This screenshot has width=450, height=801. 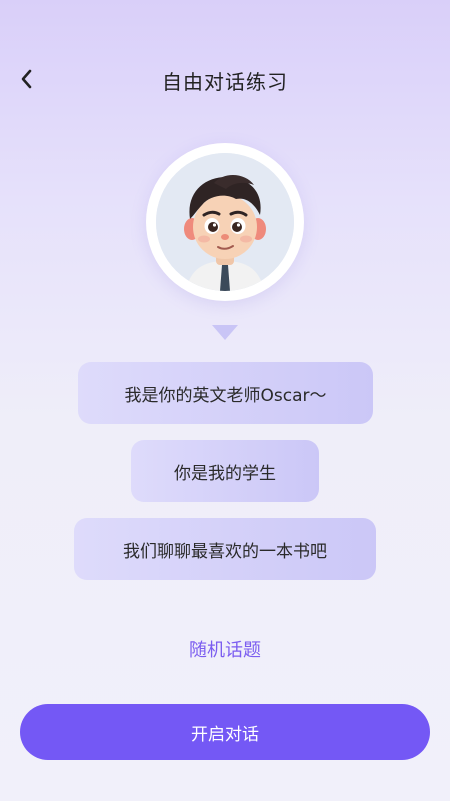 I want to click on start-button-label: 开启对话, so click(x=225, y=734).